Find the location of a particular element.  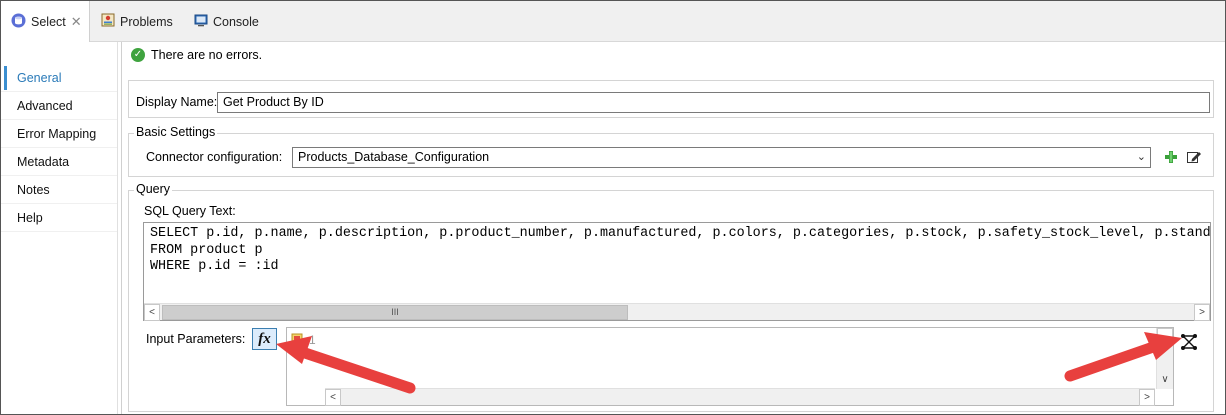

add-icon is located at coordinates (1171, 158).